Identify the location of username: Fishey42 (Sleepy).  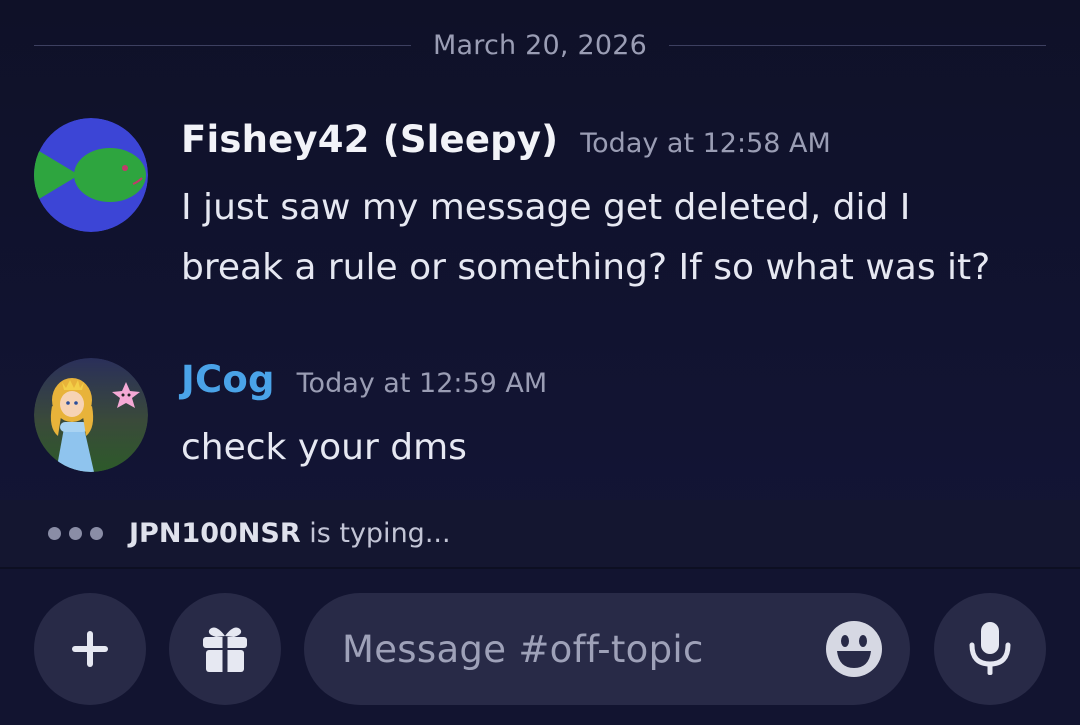
(369, 139).